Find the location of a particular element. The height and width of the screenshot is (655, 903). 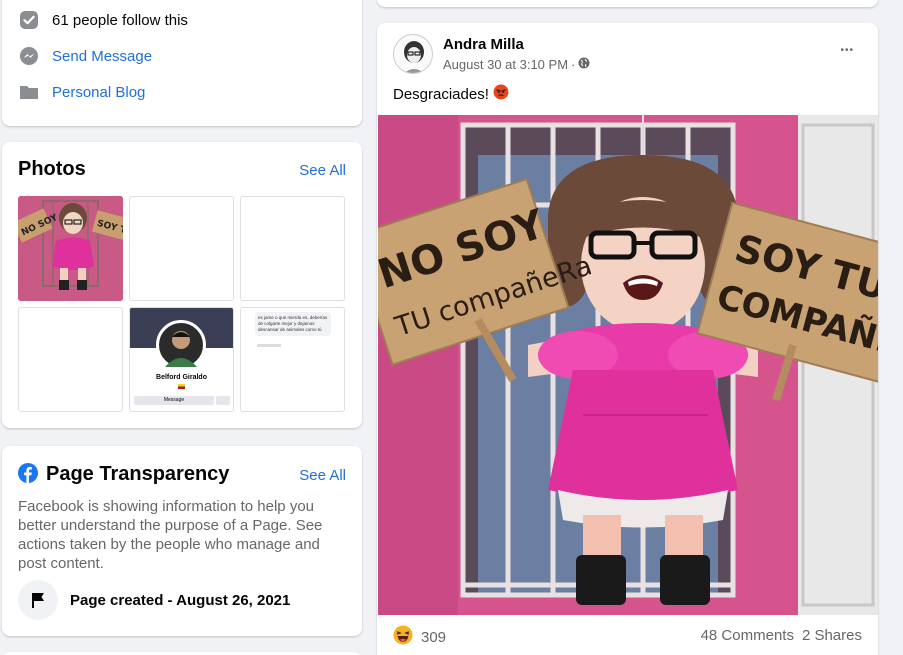

pinata-thumbnail-image: NO SOY SOY TU is located at coordinates (70, 248).